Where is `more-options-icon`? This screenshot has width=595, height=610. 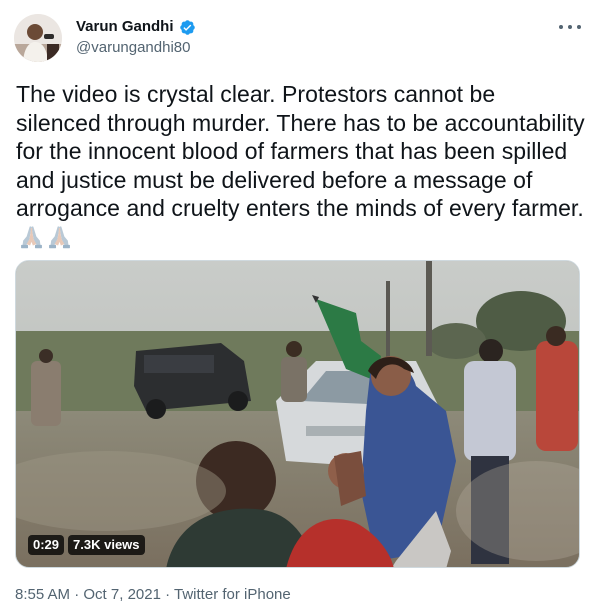
more-options-icon is located at coordinates (570, 27).